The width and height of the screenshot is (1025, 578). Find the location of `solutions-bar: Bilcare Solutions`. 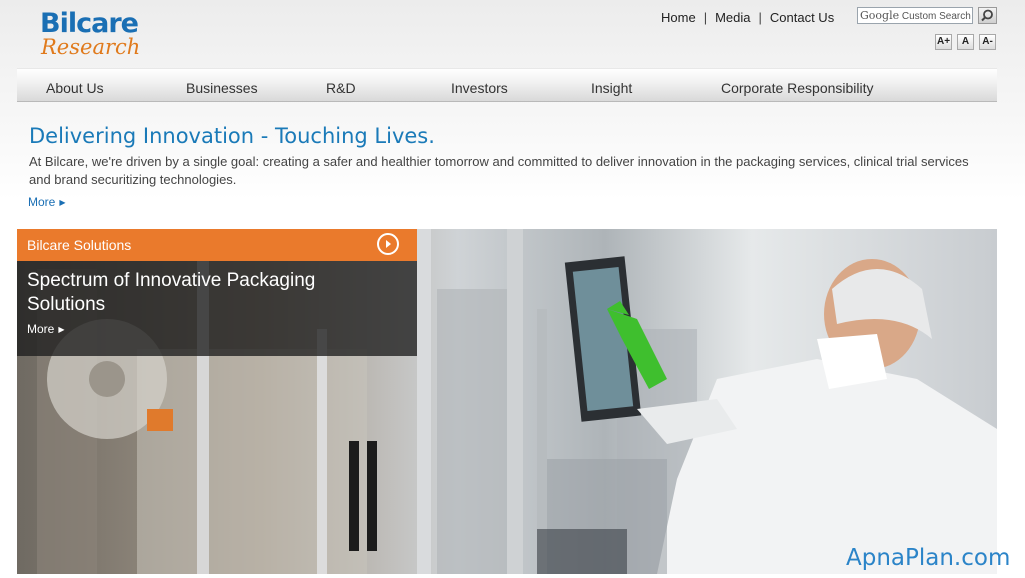

solutions-bar: Bilcare Solutions is located at coordinates (217, 245).